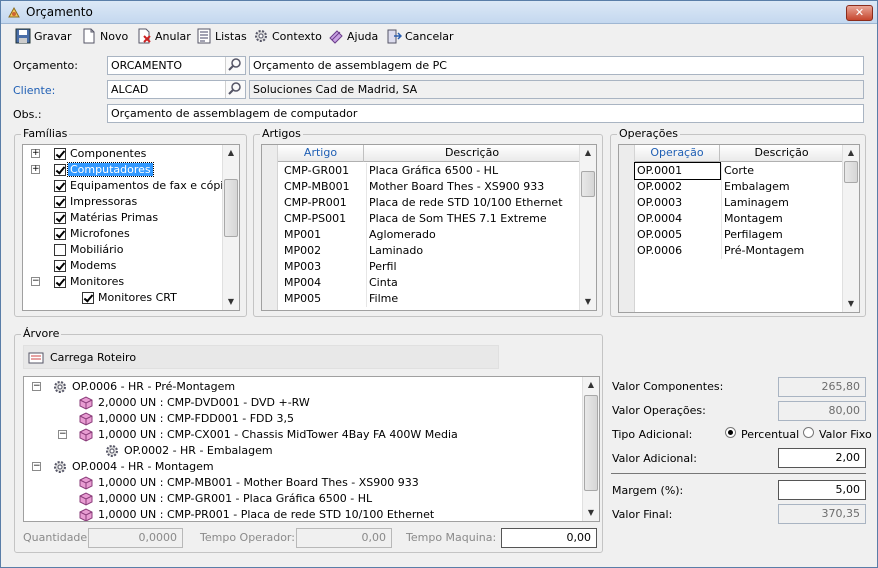 This screenshot has width=878, height=568. I want to click on familia-label: Equipamentos de fax e cópia, so click(150, 185).